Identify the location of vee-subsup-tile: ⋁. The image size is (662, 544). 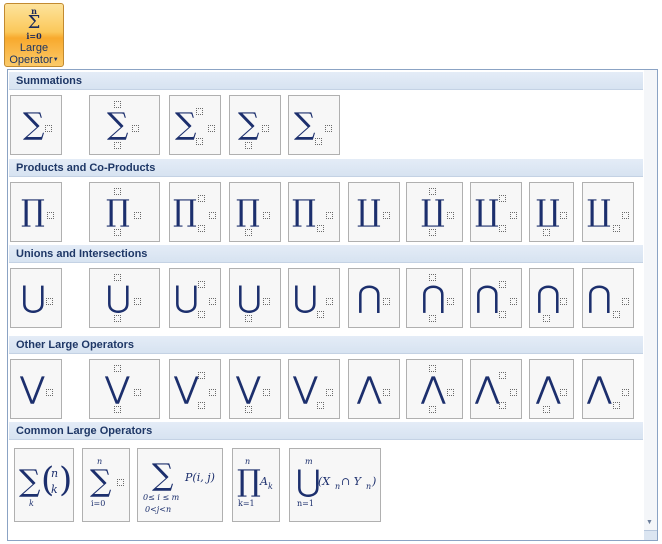
(195, 389).